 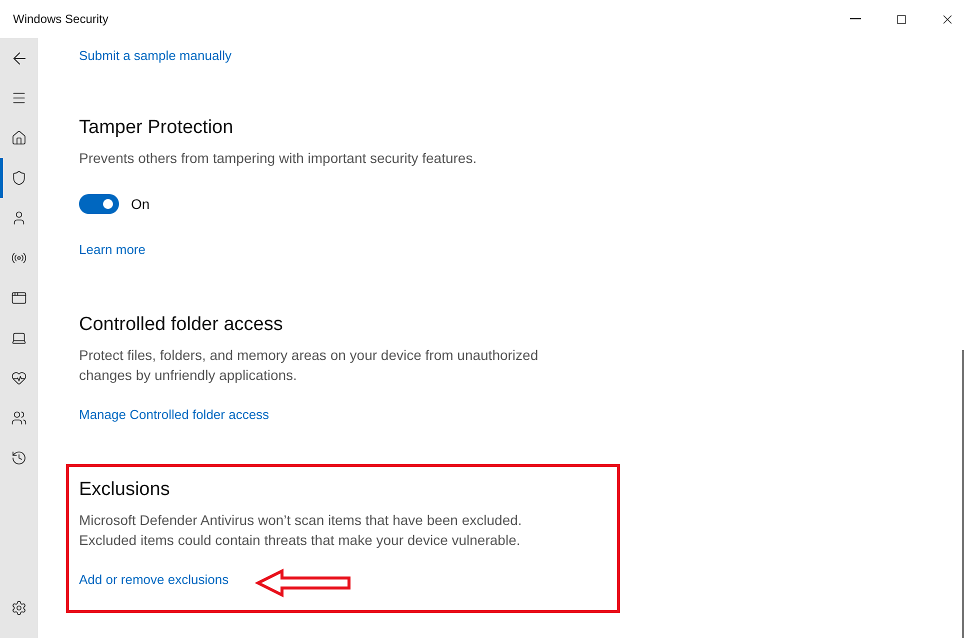 I want to click on section-description: Prevents others from tampering with important security features., so click(x=278, y=158).